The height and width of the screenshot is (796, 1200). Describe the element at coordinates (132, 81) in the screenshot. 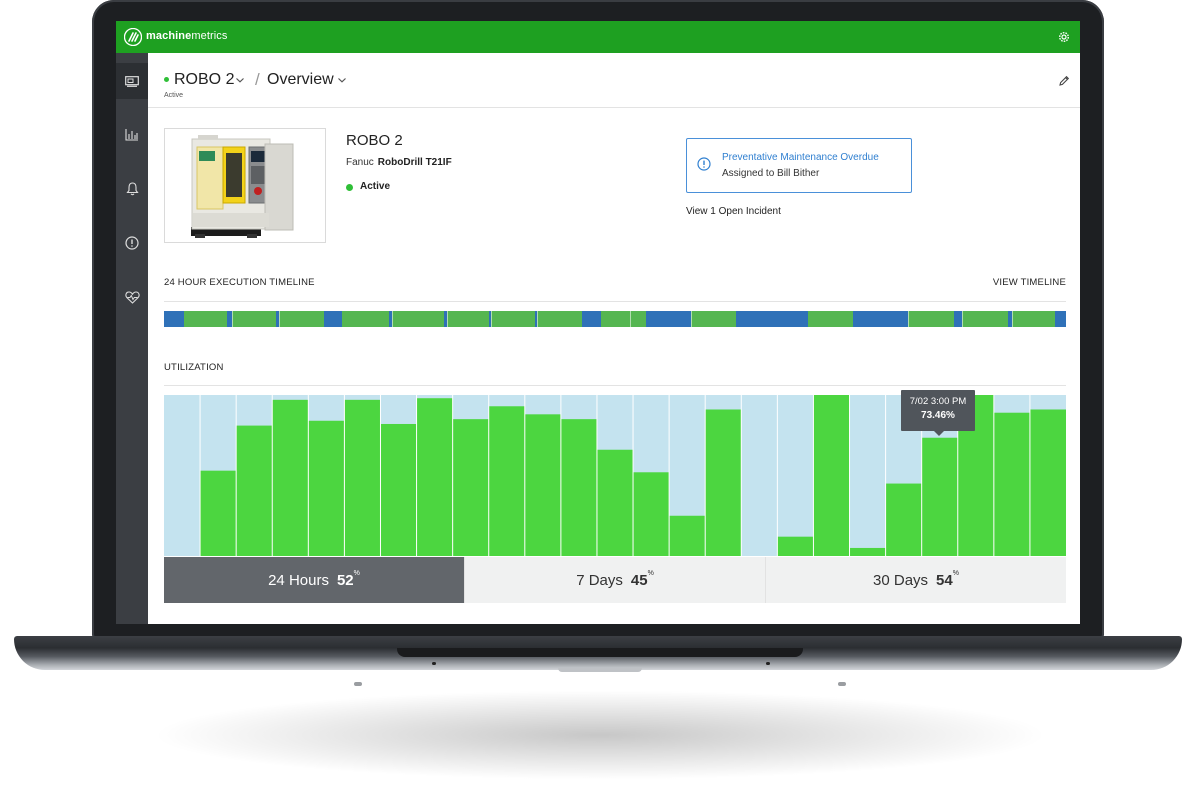

I see `sidebar-item-machines` at that location.